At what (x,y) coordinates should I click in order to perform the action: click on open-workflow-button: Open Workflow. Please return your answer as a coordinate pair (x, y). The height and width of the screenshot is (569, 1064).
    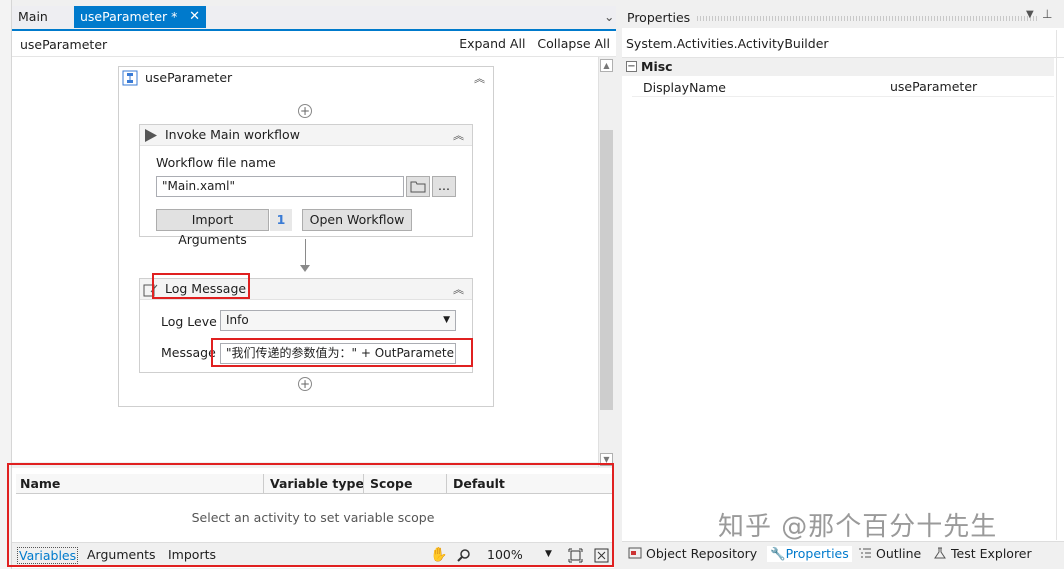
    Looking at the image, I should click on (357, 220).